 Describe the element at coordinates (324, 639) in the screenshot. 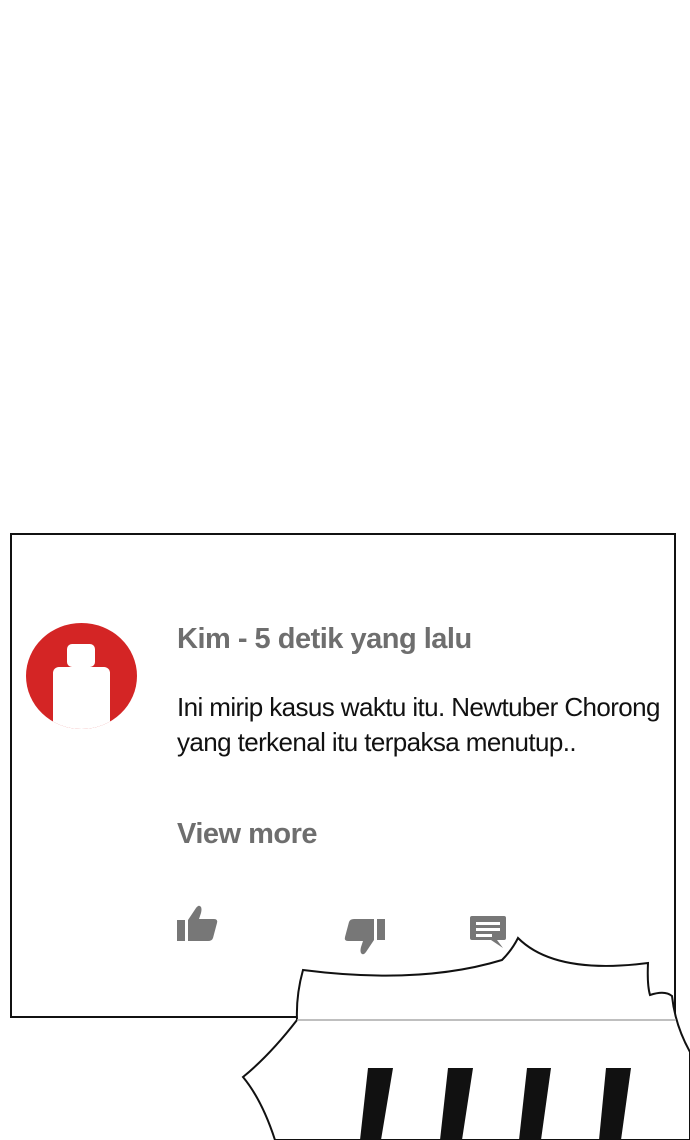

I see `comment-author-timestamp: Kim - 5 detik yang lalu` at that location.